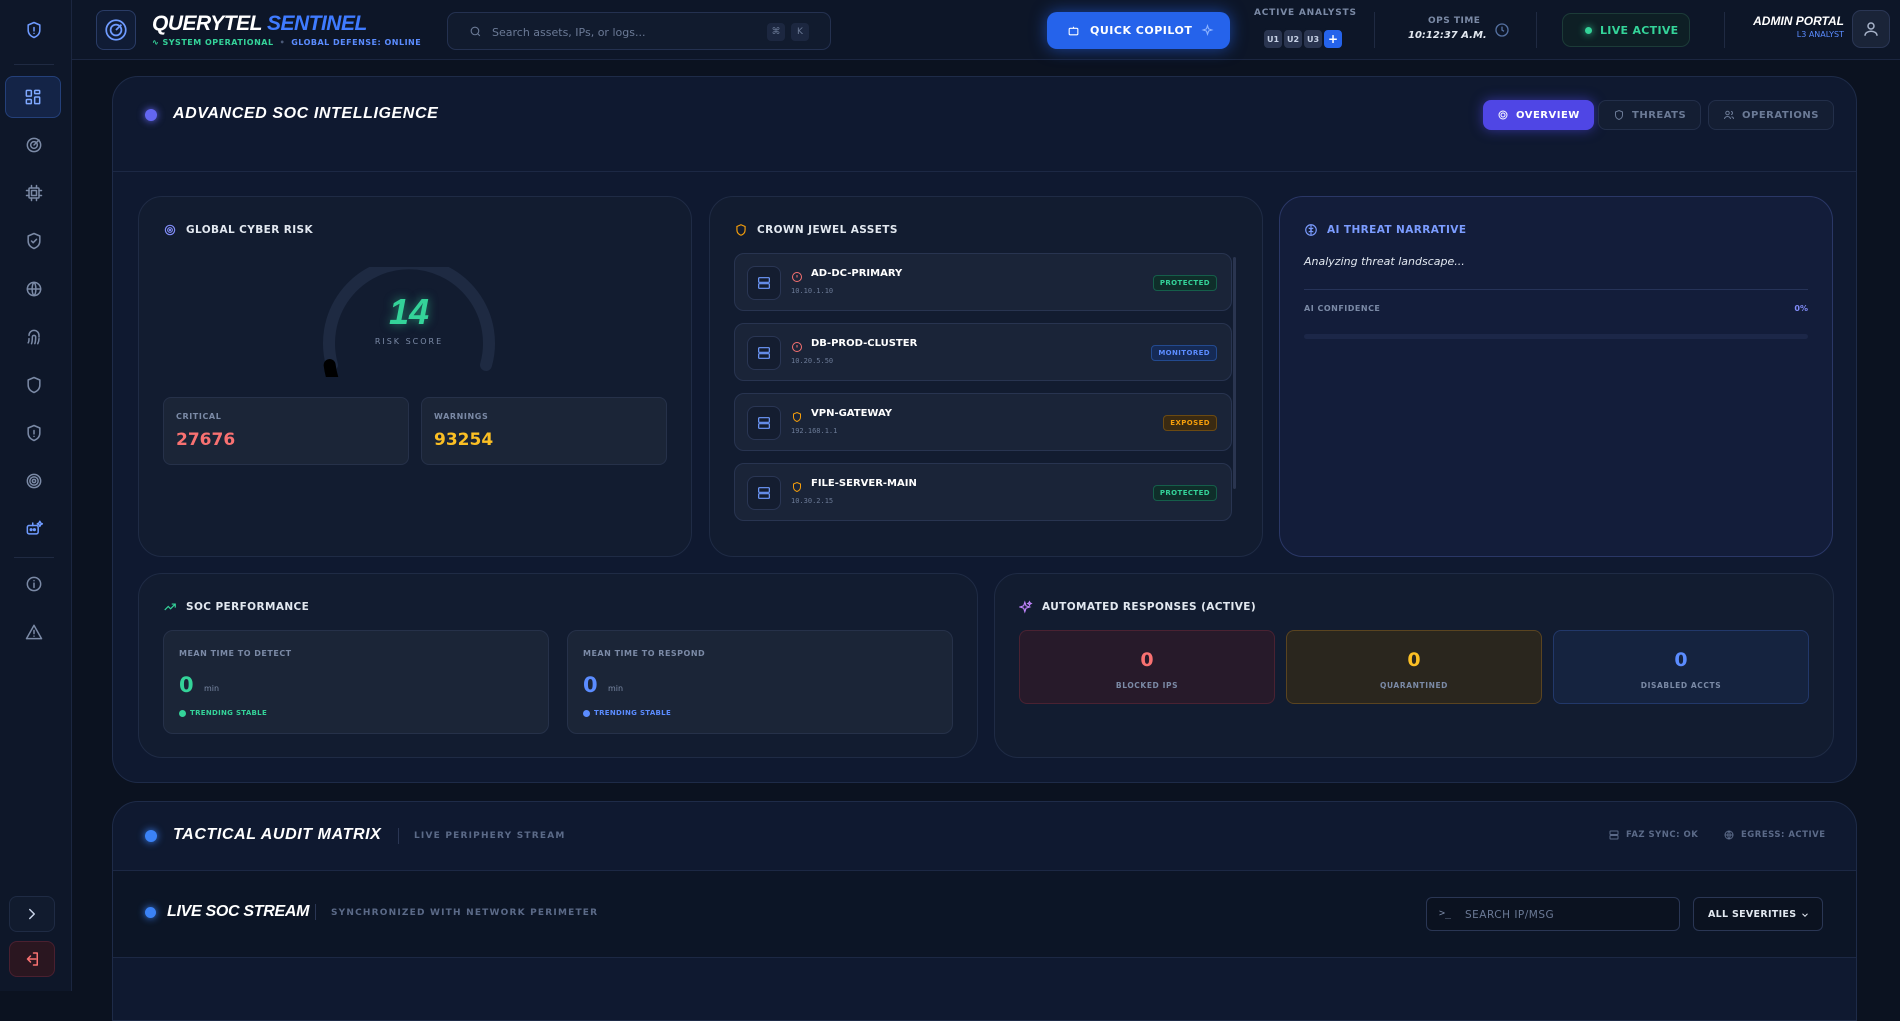 The image size is (1900, 1021). Describe the element at coordinates (1729, 115) in the screenshot. I see `users-icon` at that location.